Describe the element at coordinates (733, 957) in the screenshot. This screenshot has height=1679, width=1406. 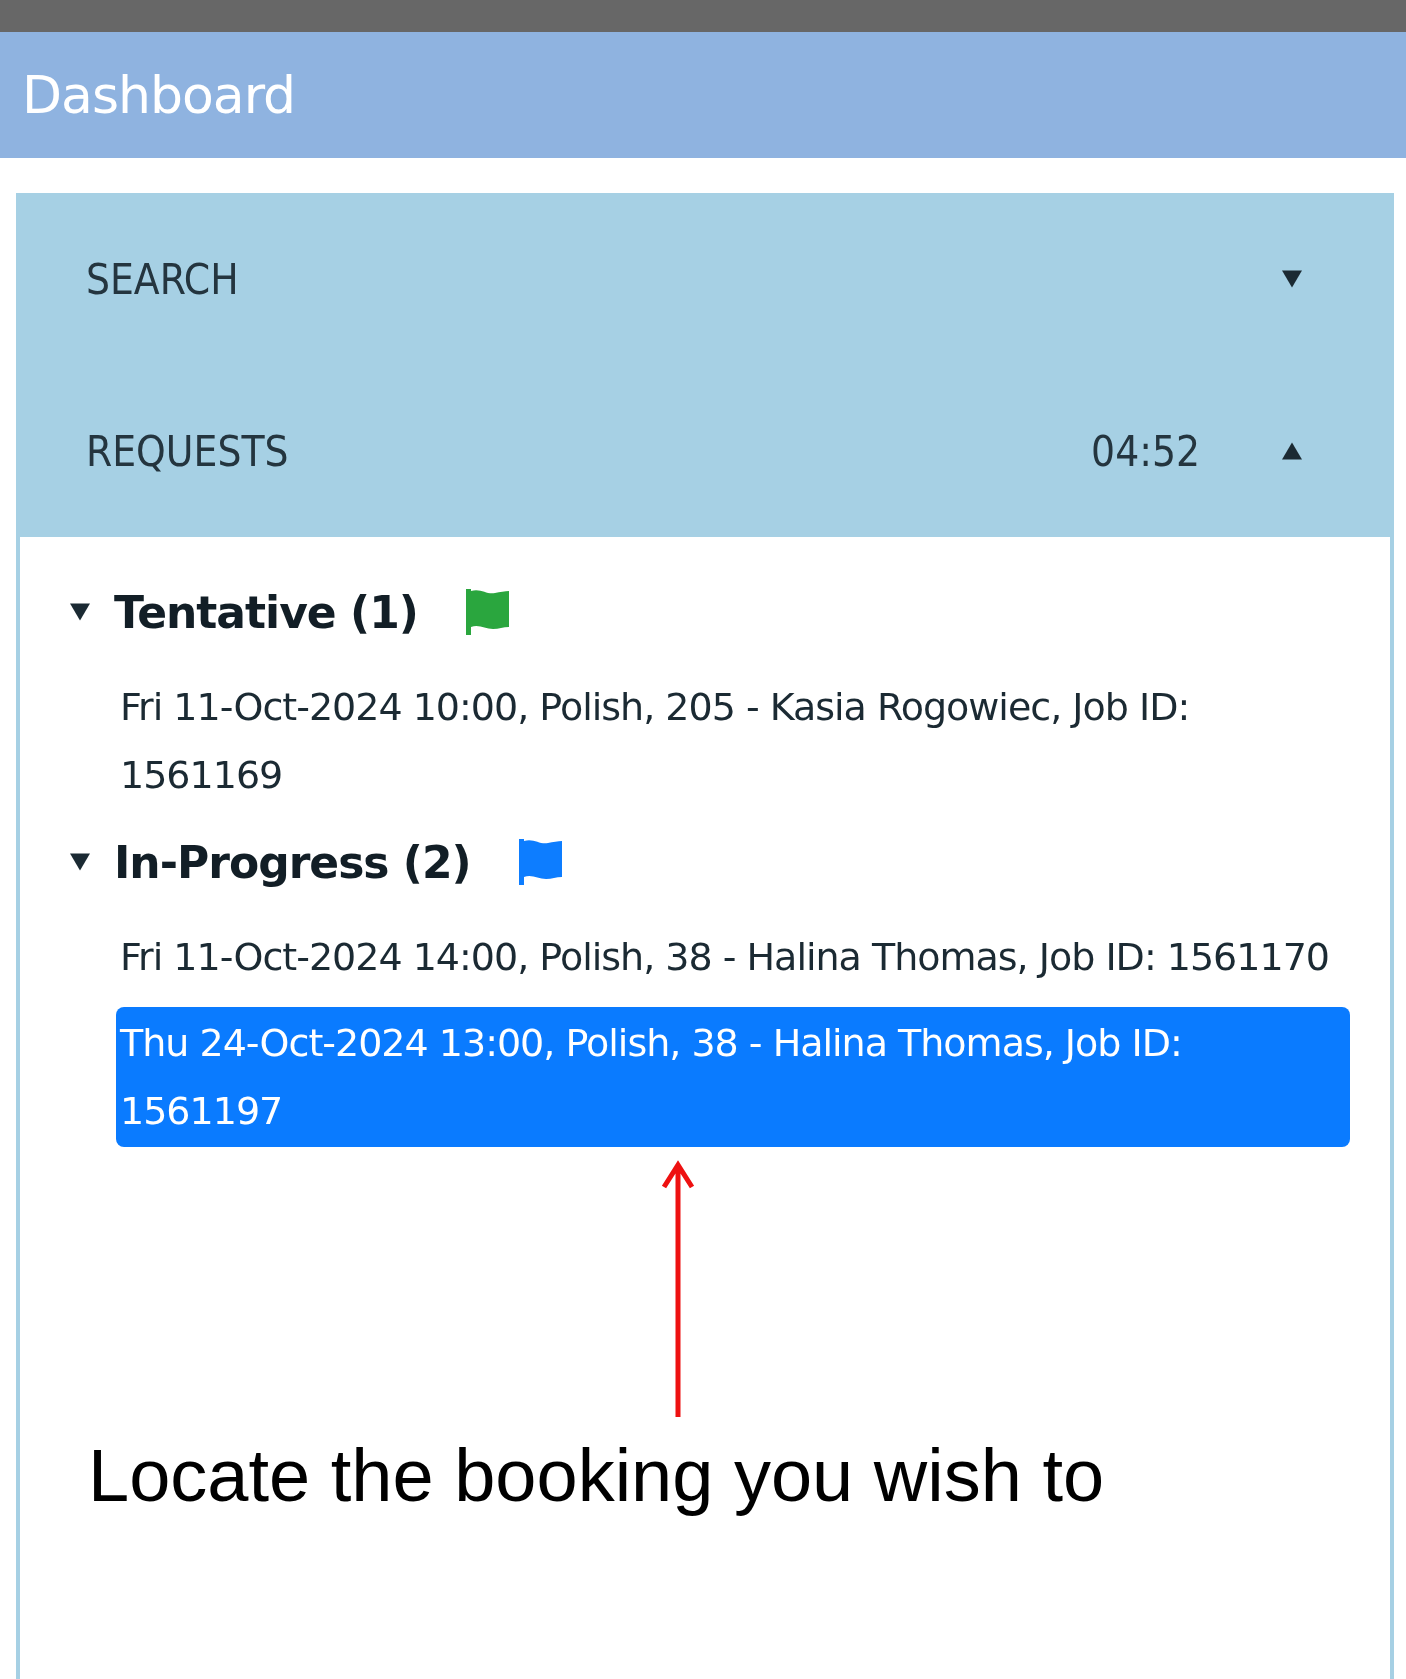
I see `booking-item: Fri 11-Oct-2024 14:00, Polish, 38 - Halina Thomas, Job ID: 1561170` at that location.